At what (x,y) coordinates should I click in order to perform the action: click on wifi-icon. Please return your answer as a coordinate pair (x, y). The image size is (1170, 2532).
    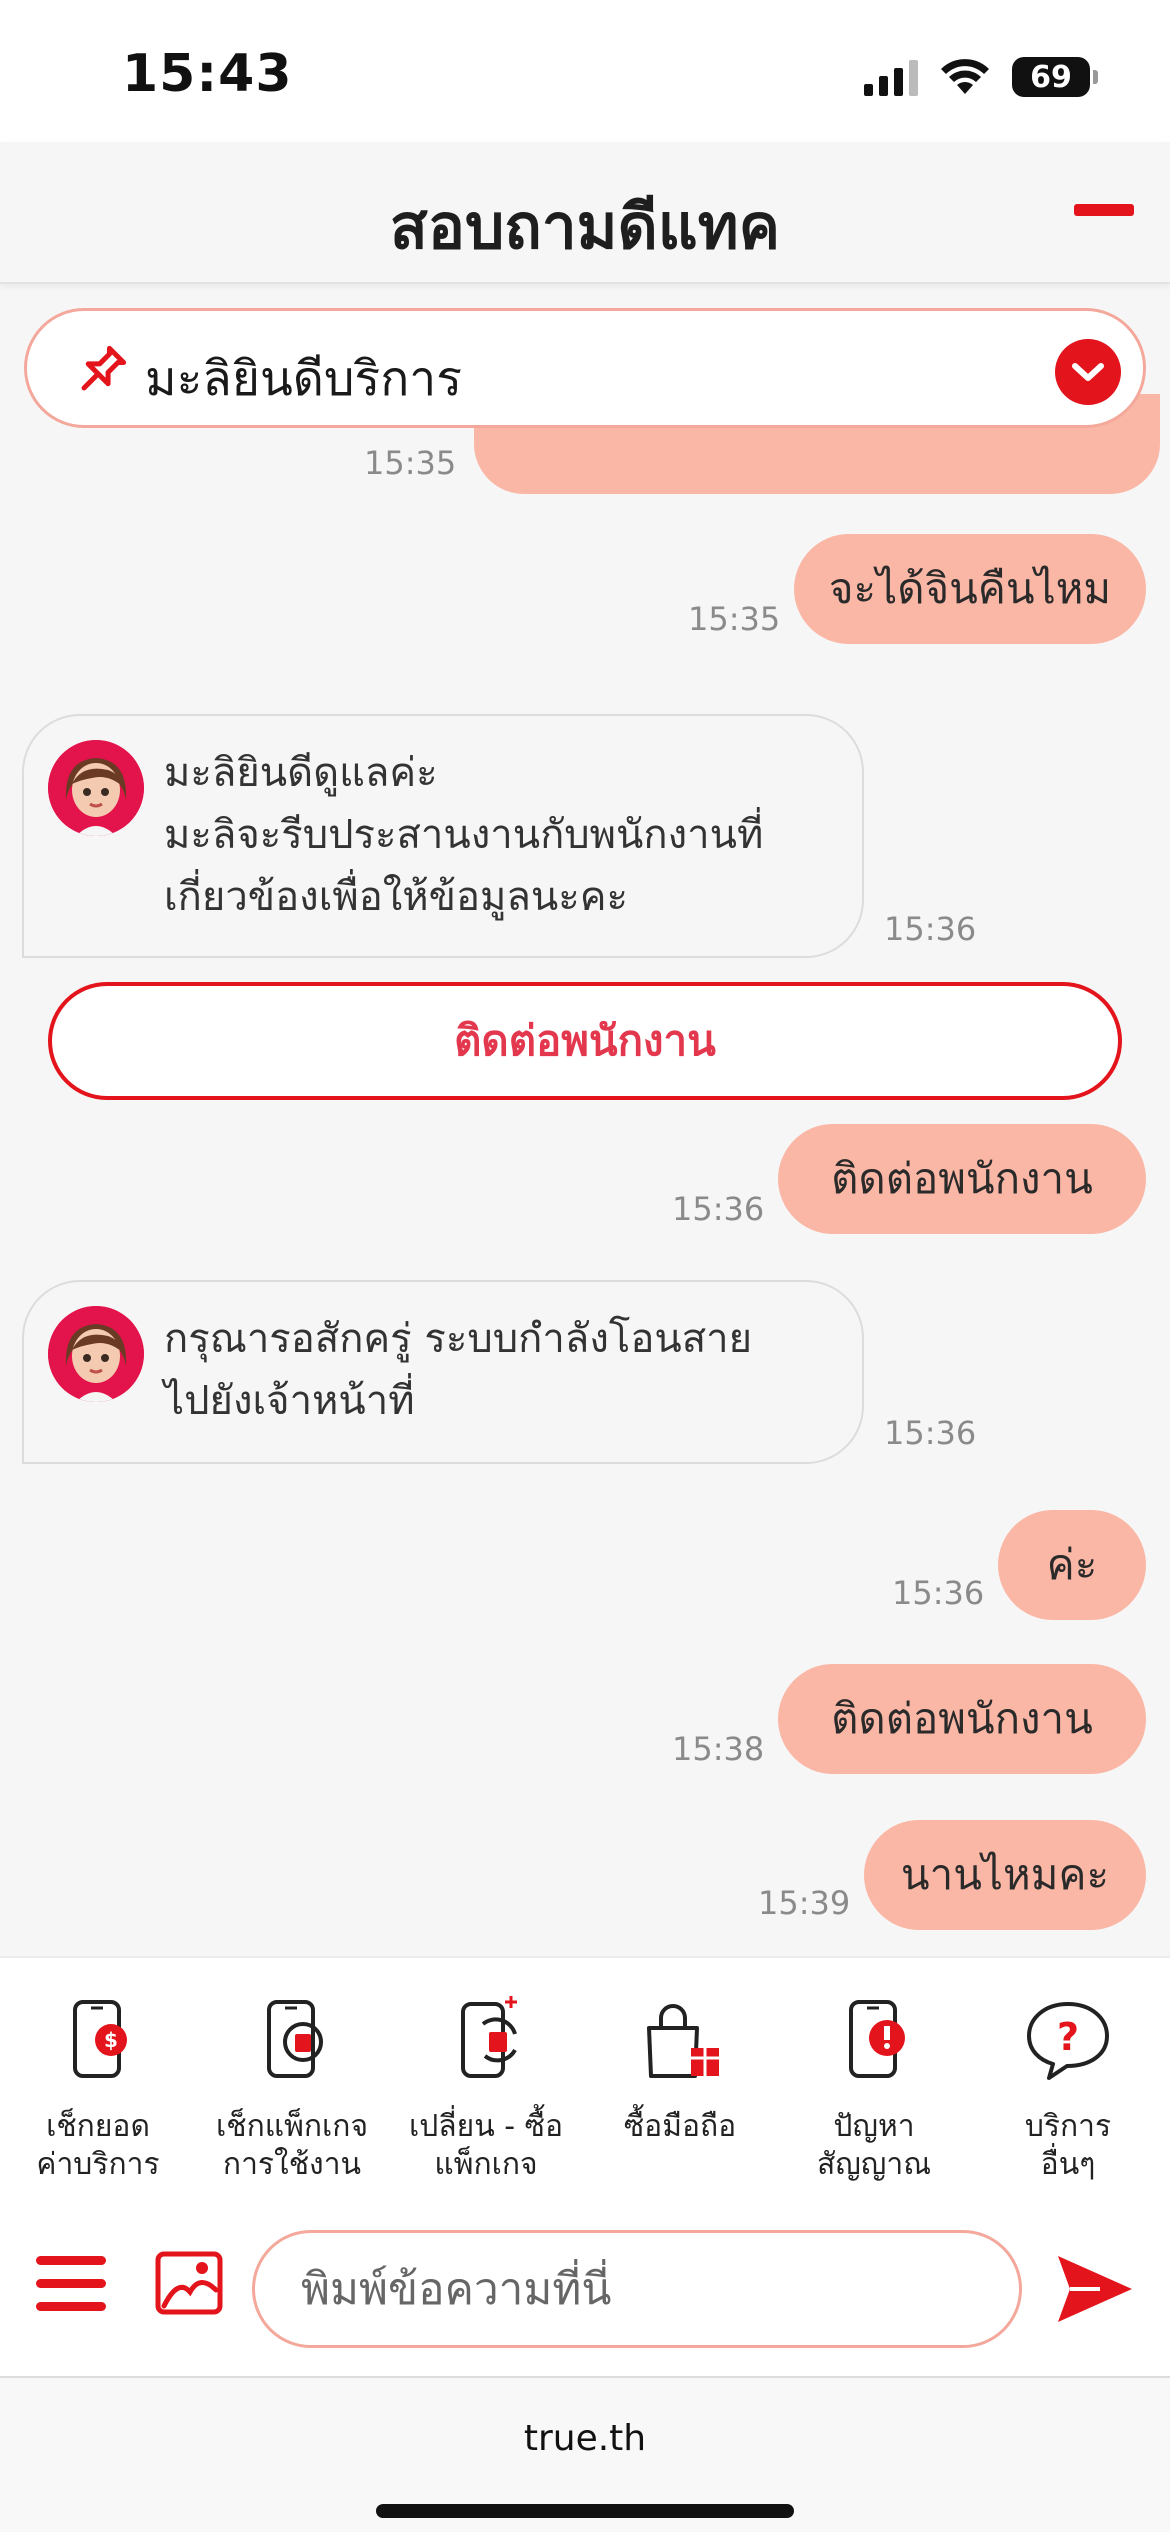
    Looking at the image, I should click on (965, 76).